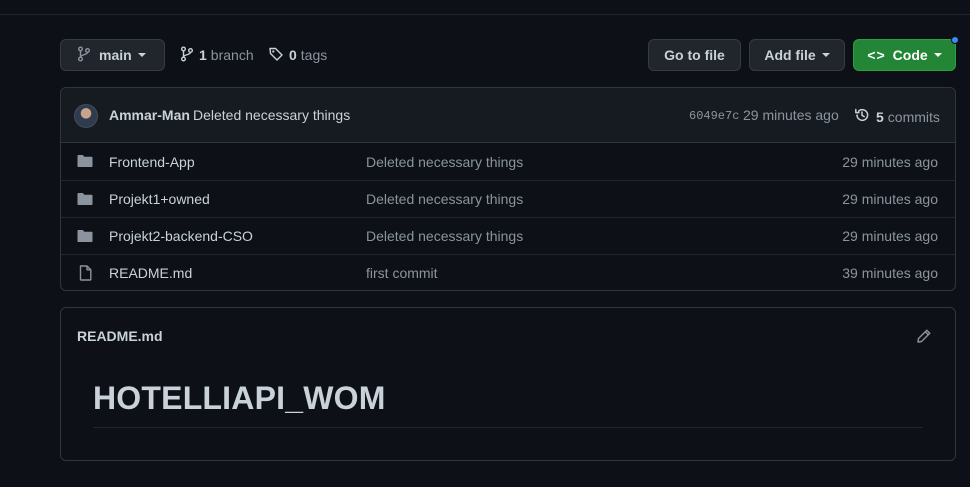 Image resolution: width=970 pixels, height=487 pixels. What do you see at coordinates (120, 336) in the screenshot?
I see `readme-title: README.md` at bounding box center [120, 336].